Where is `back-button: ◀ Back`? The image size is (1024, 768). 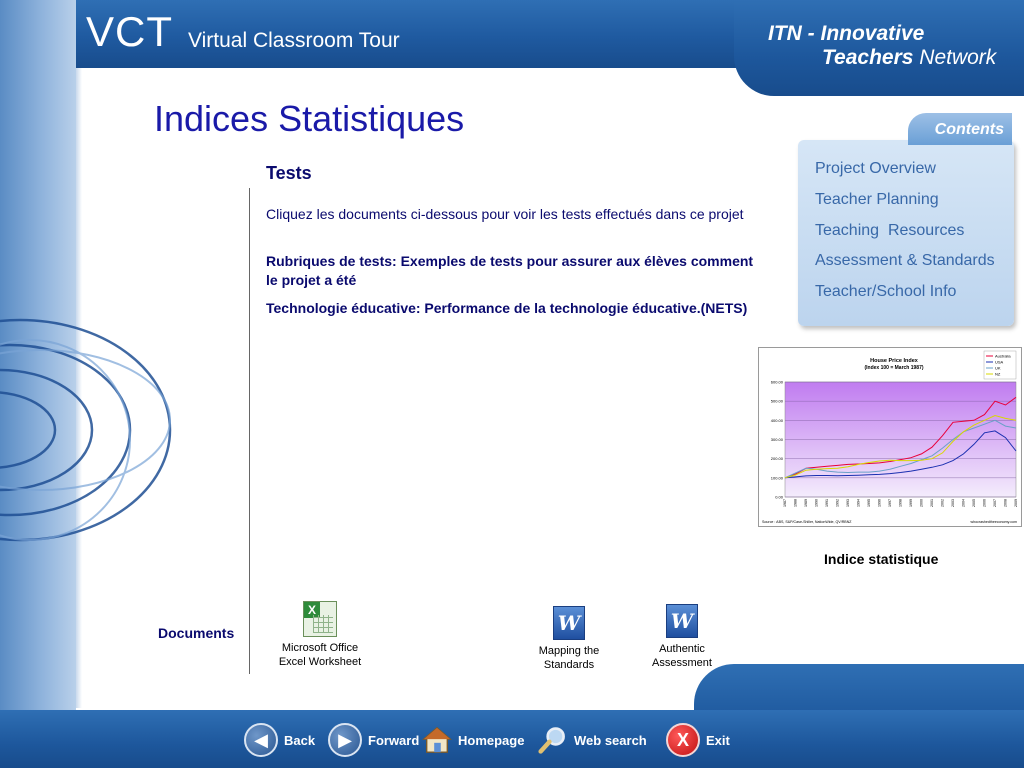 back-button: ◀ Back is located at coordinates (279, 740).